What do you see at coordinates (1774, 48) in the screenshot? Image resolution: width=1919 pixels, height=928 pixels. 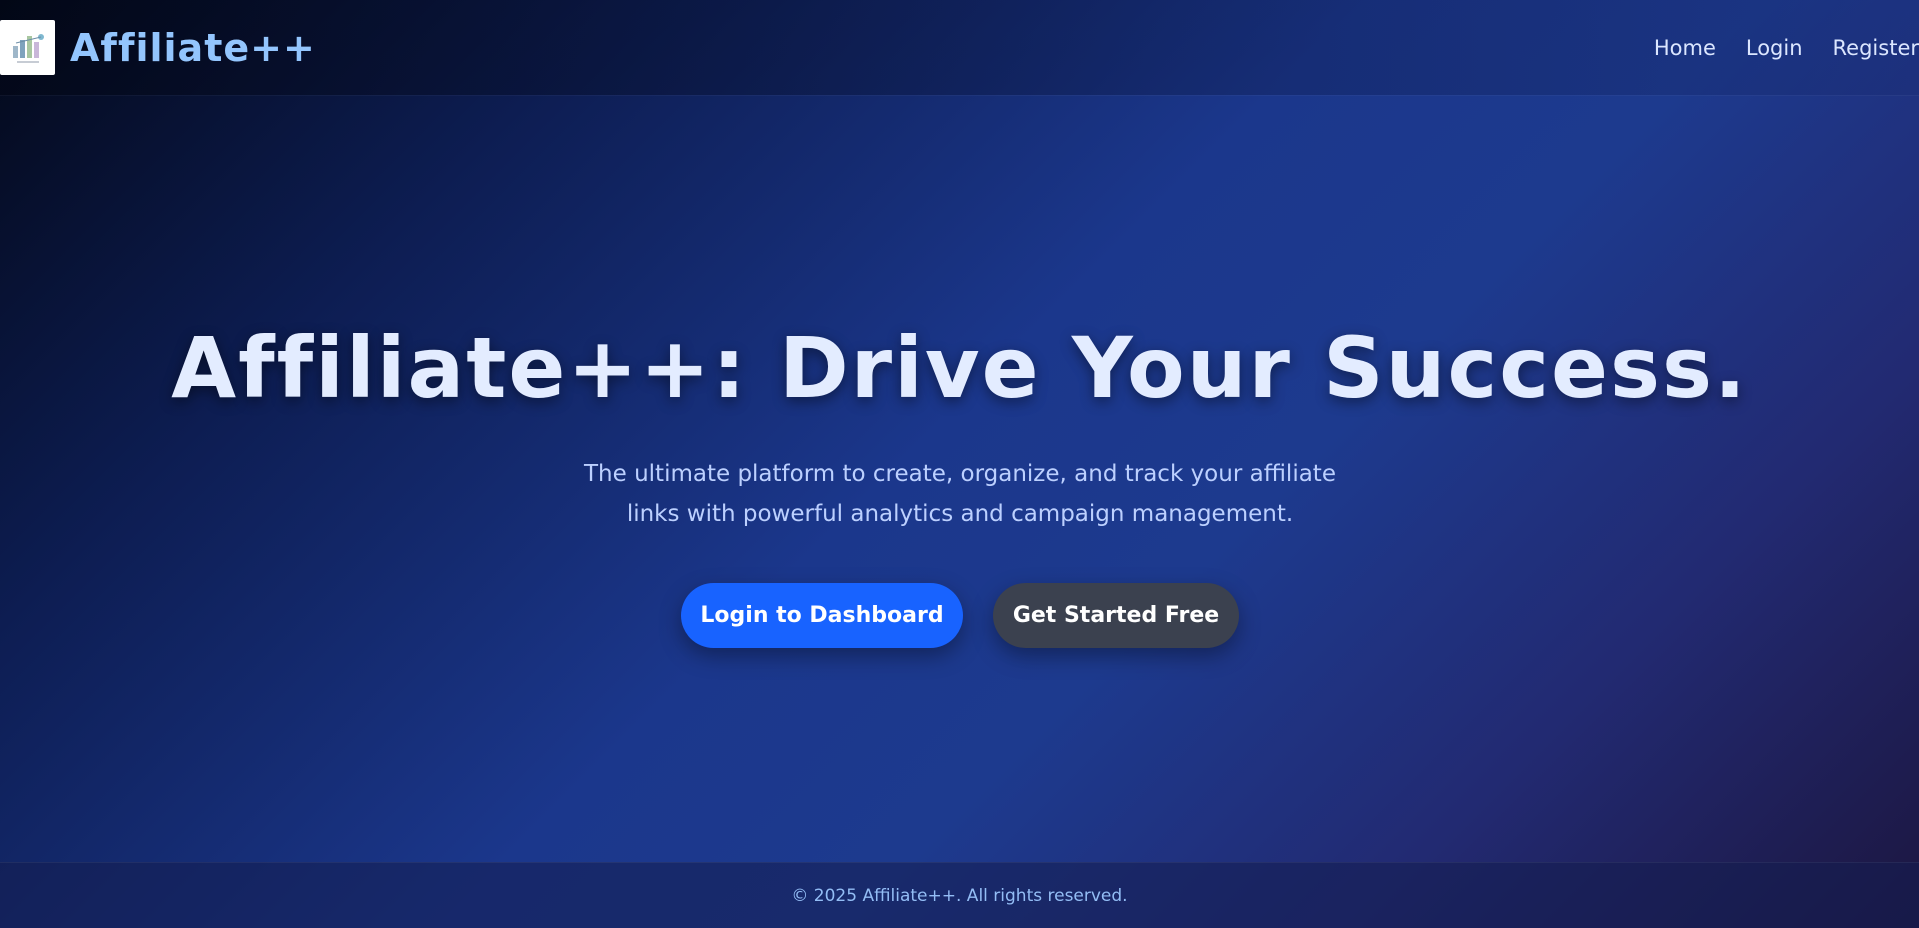 I see `nav-login-link: Login` at bounding box center [1774, 48].